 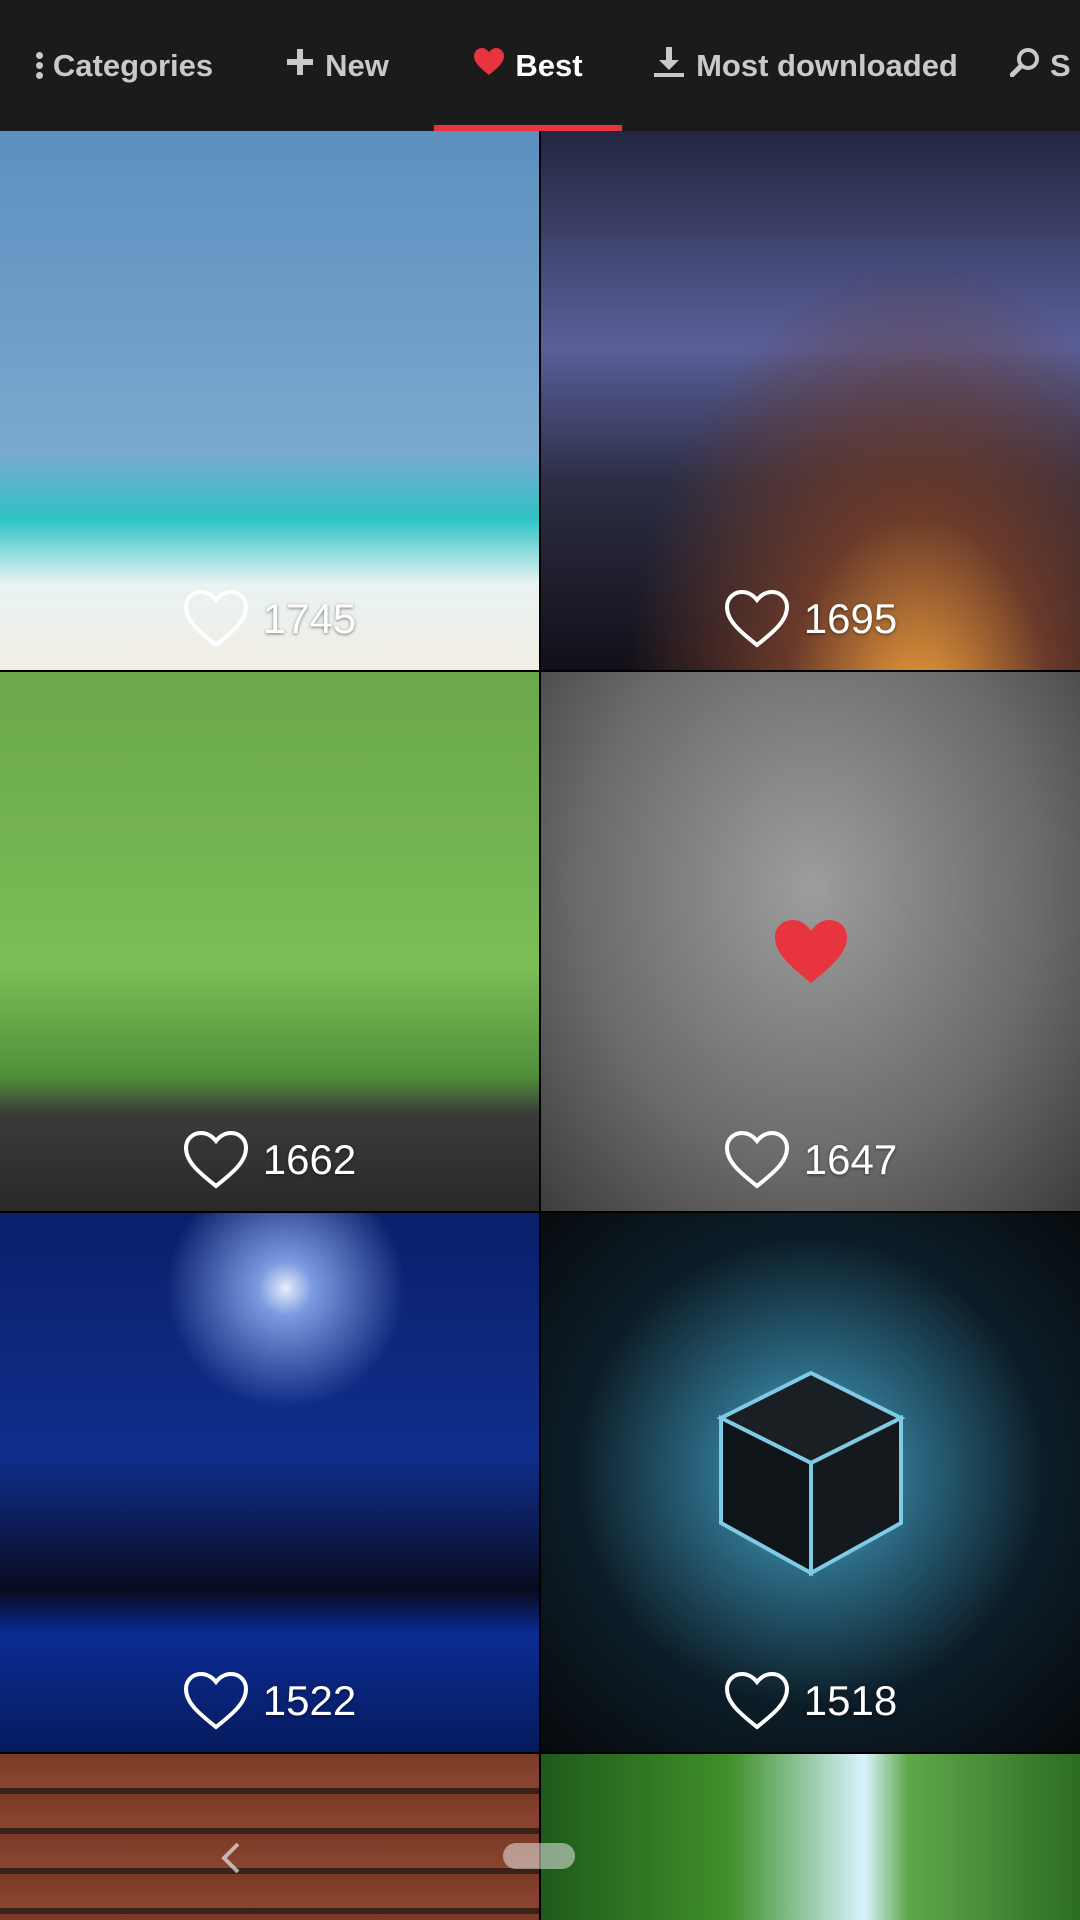 What do you see at coordinates (810, 400) in the screenshot?
I see `wallpaper-tile-city: 1695` at bounding box center [810, 400].